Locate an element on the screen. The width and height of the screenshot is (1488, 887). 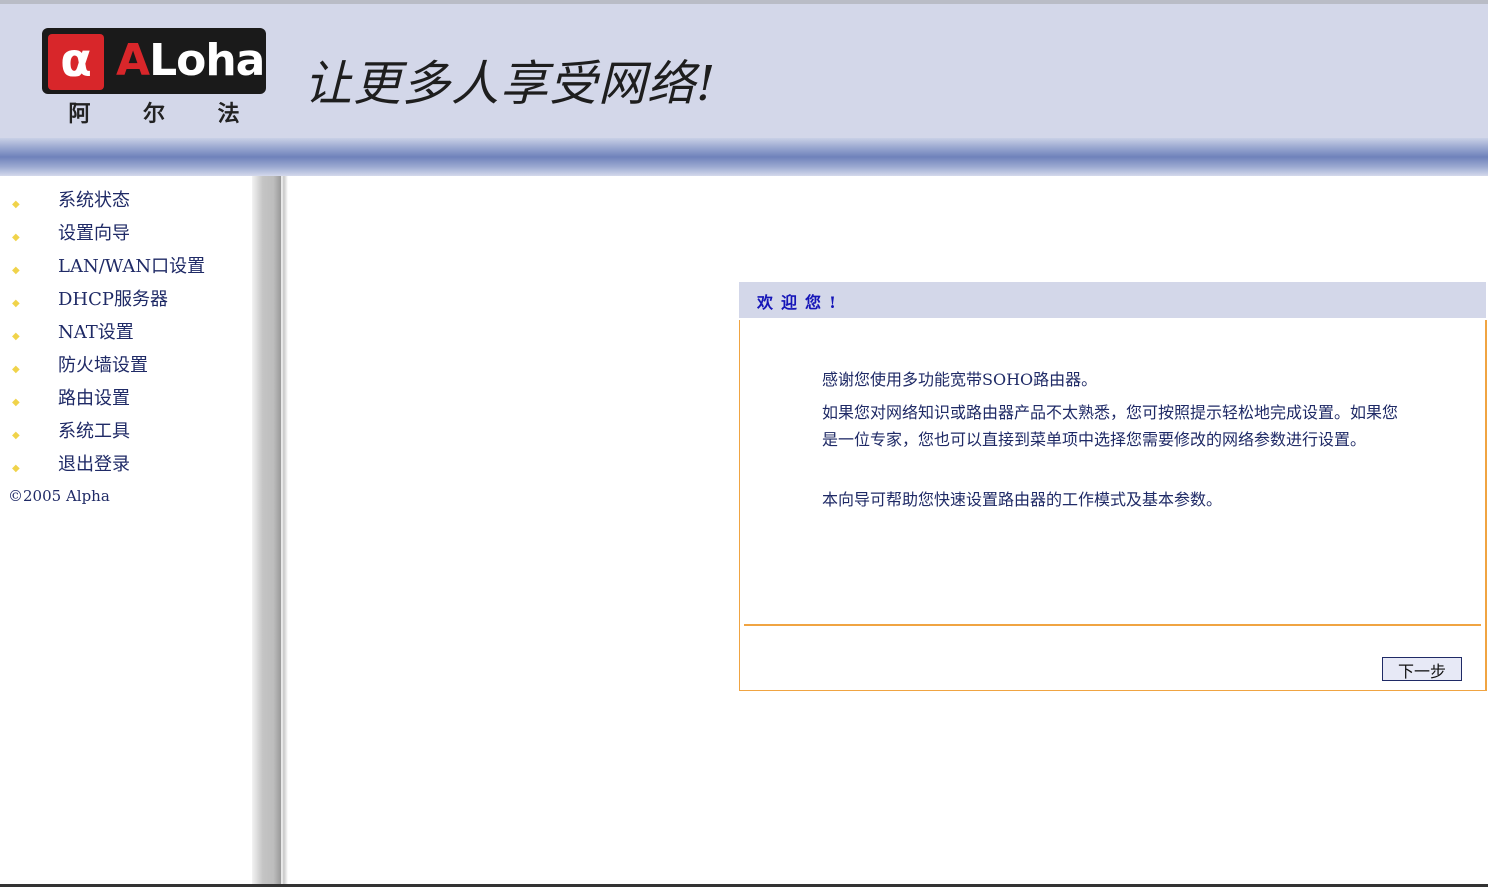
next-step-button: 下一步 is located at coordinates (1422, 669).